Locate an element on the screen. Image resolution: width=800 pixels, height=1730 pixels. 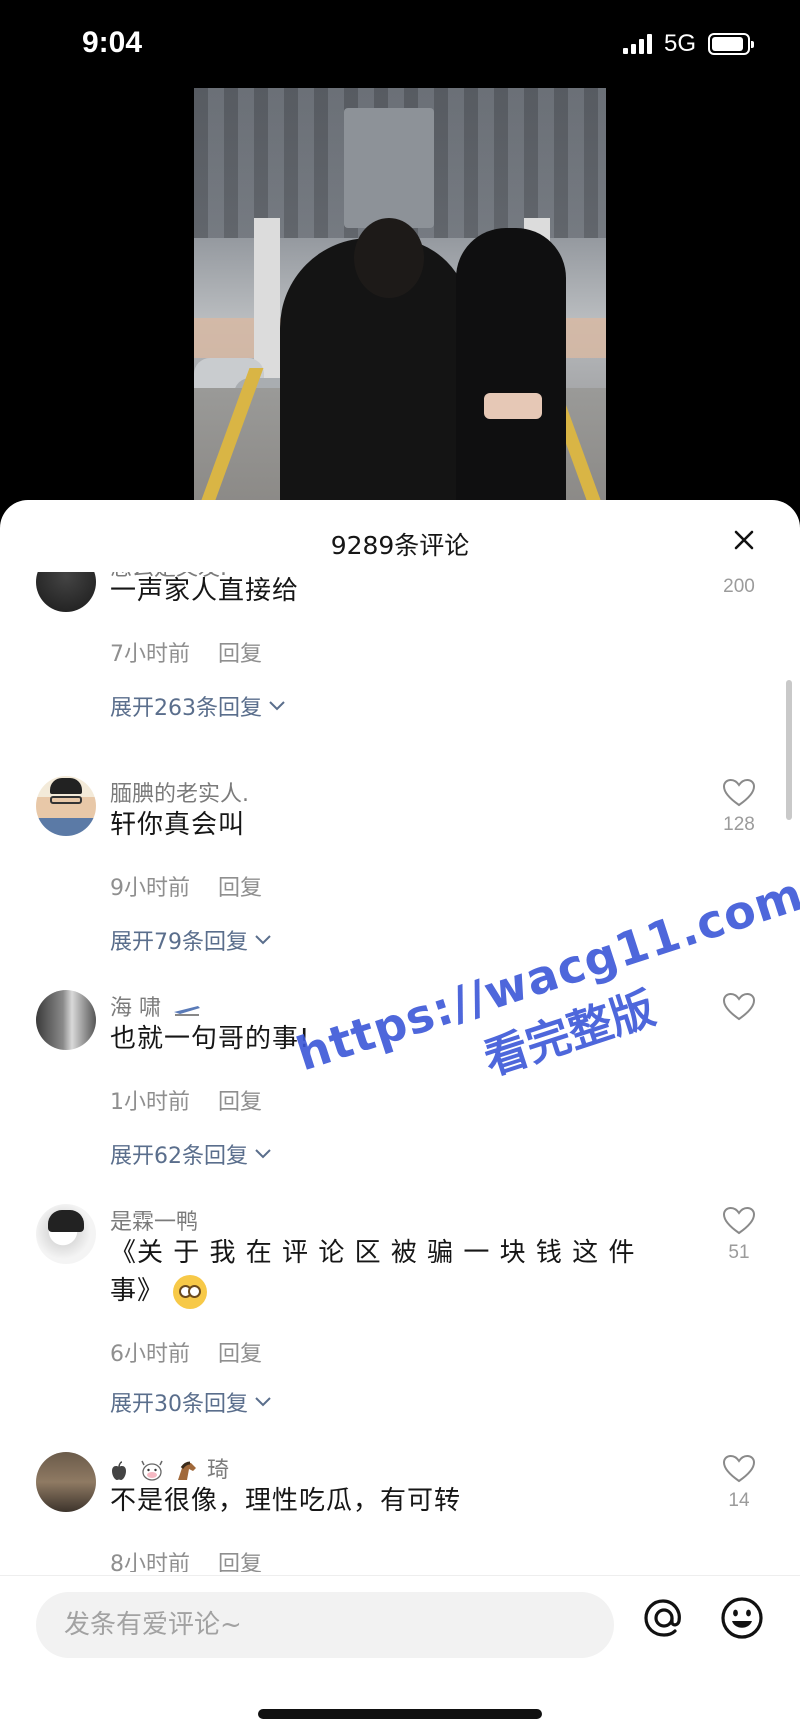
video-duct is located at coordinates (389, 168).